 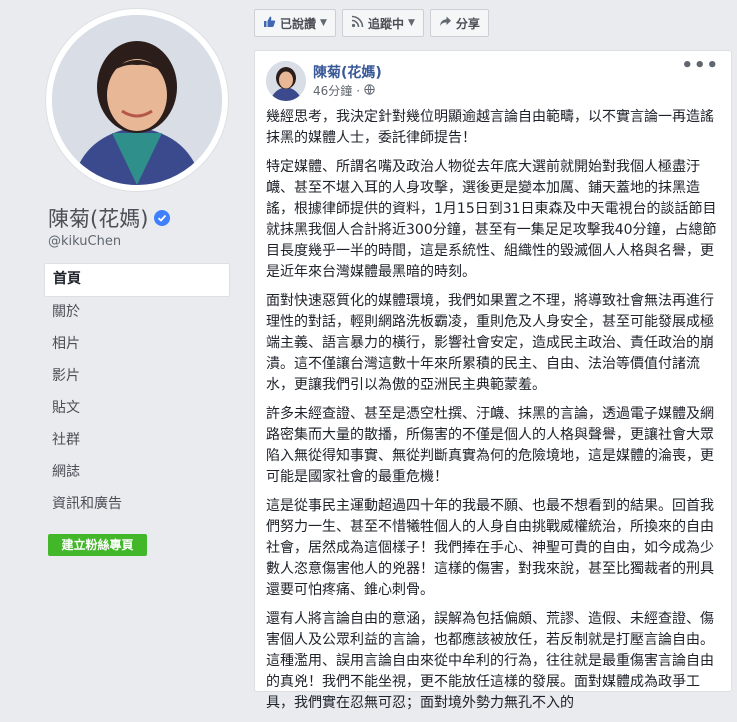 What do you see at coordinates (286, 81) in the screenshot?
I see `post-author-avatar` at bounding box center [286, 81].